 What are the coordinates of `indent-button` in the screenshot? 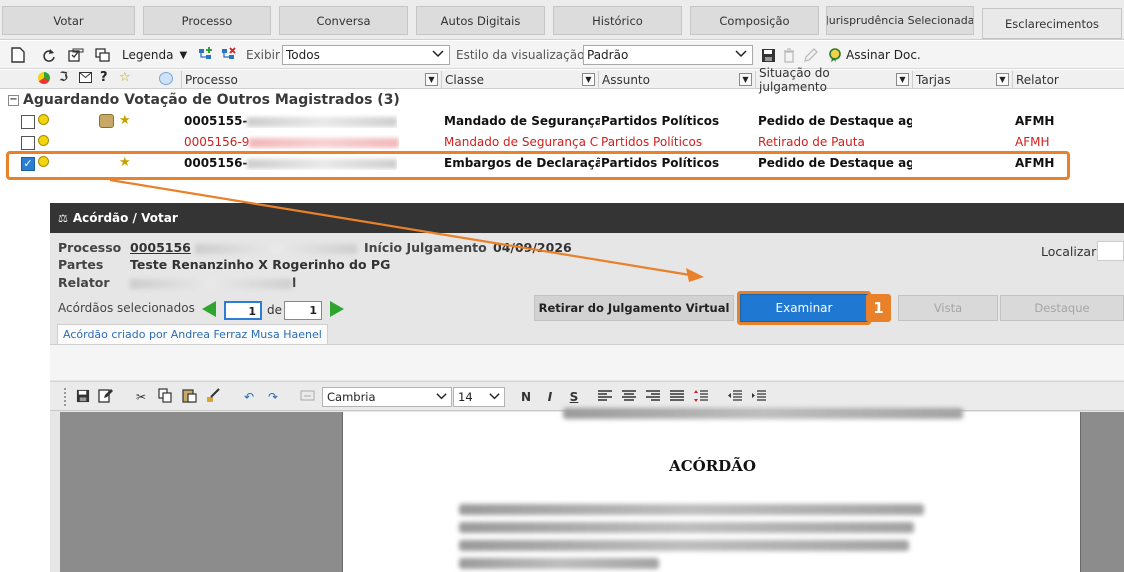 It's located at (759, 397).